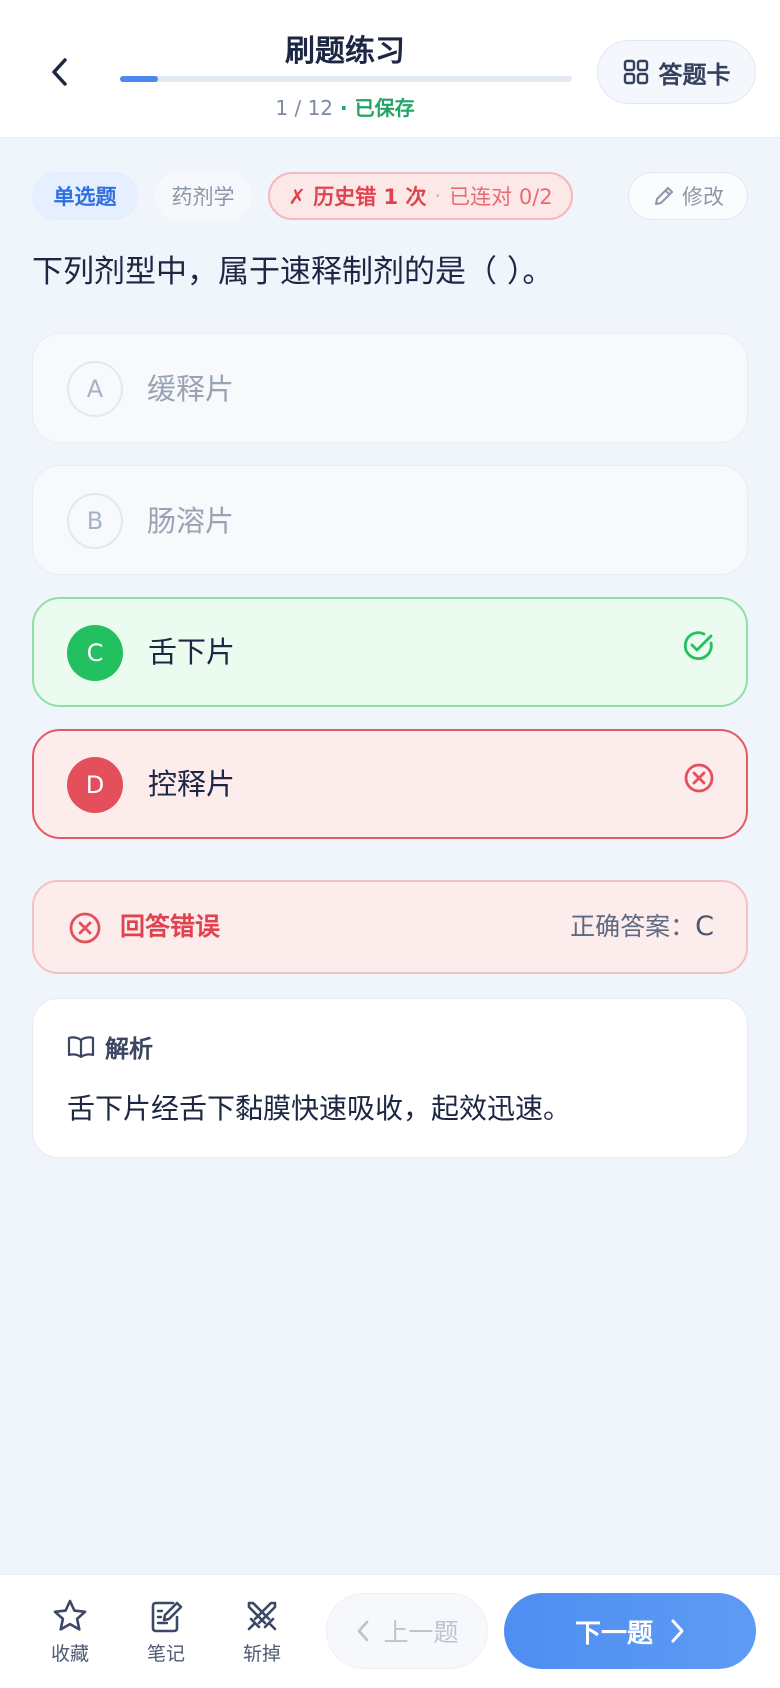  Describe the element at coordinates (390, 784) in the screenshot. I see `option-d: D 控释片` at that location.